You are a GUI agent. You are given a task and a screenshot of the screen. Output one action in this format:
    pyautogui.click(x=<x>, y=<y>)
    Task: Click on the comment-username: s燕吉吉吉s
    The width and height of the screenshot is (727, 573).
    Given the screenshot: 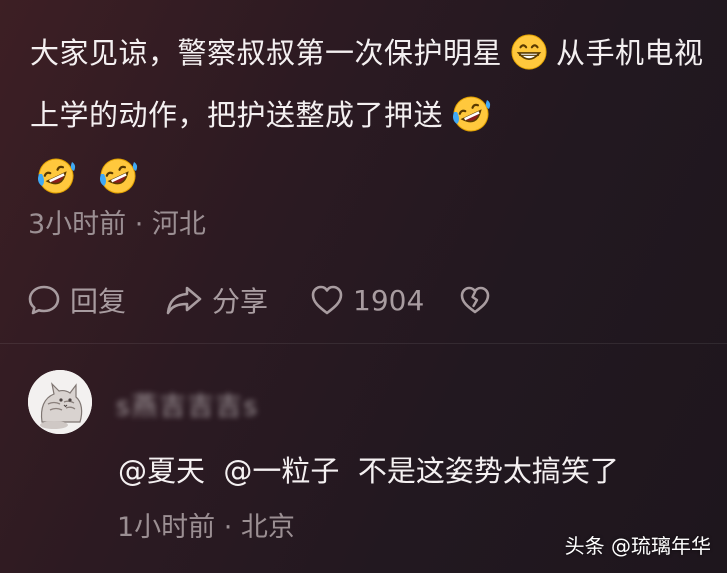 What is the action you would take?
    pyautogui.click(x=187, y=404)
    